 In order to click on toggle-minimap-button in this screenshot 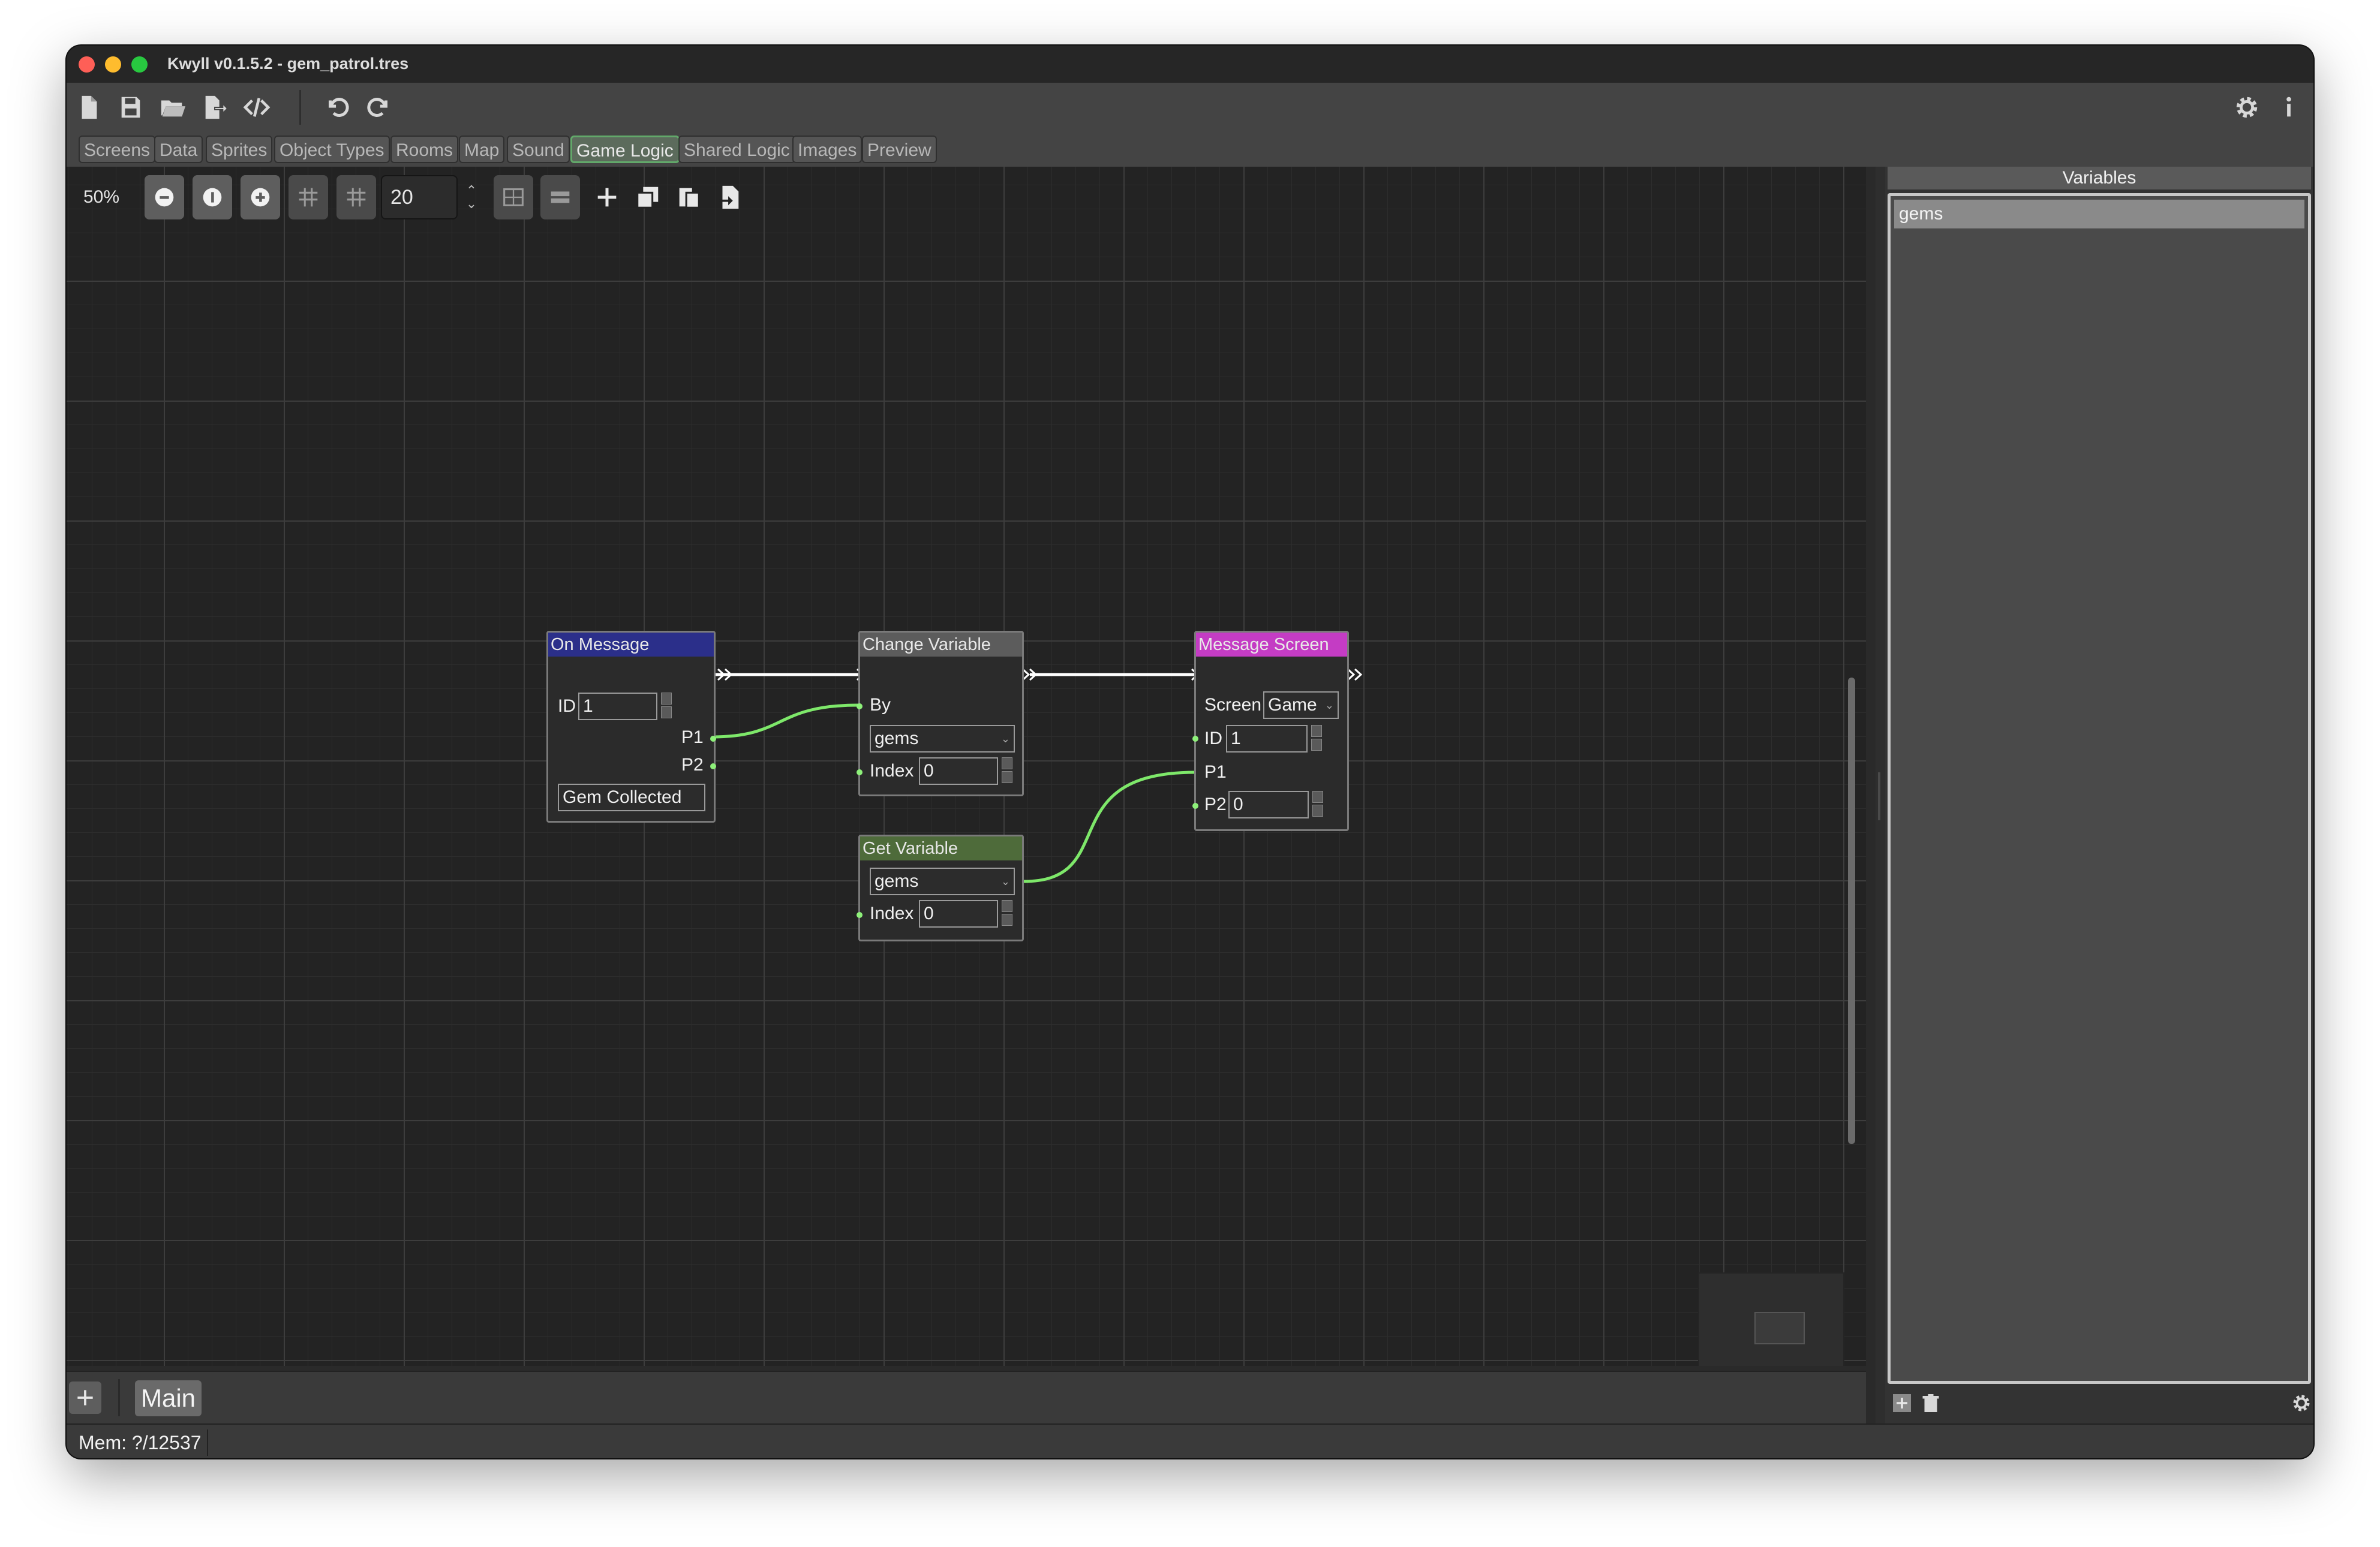, I will do `click(514, 197)`.